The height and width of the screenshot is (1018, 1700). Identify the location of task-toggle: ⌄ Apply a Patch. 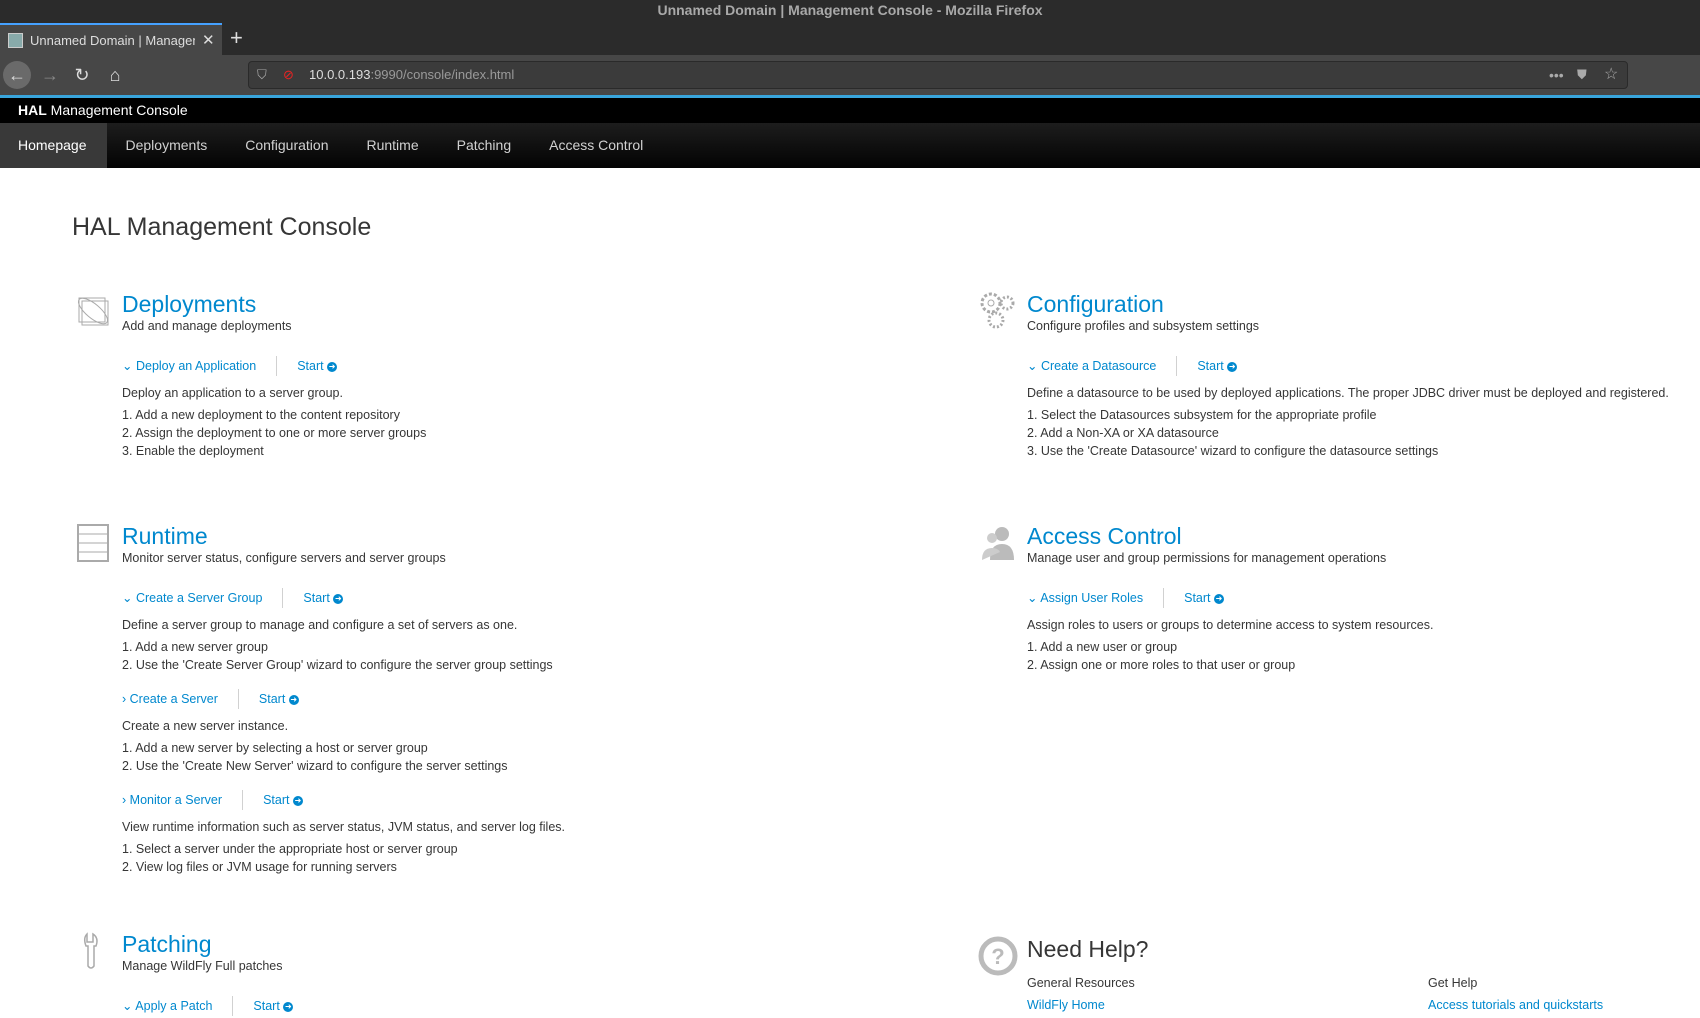
(178, 1006).